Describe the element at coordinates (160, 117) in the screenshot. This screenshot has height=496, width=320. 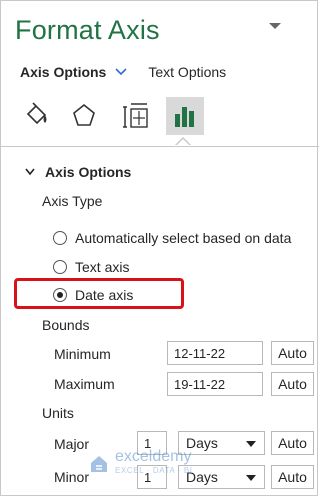
I see `category-icon-bar` at that location.